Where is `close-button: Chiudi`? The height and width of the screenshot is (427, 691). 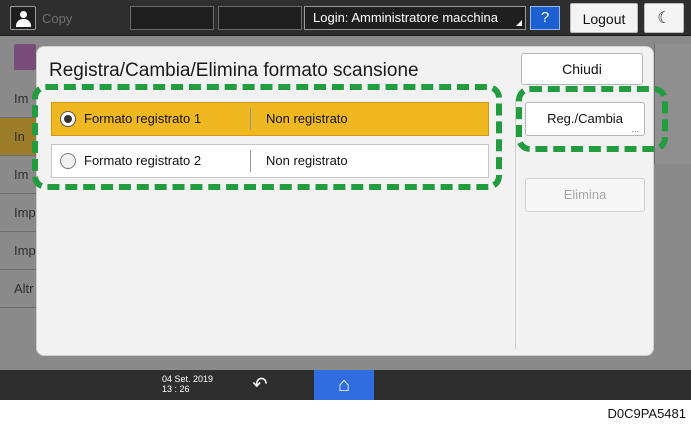 close-button: Chiudi is located at coordinates (582, 69).